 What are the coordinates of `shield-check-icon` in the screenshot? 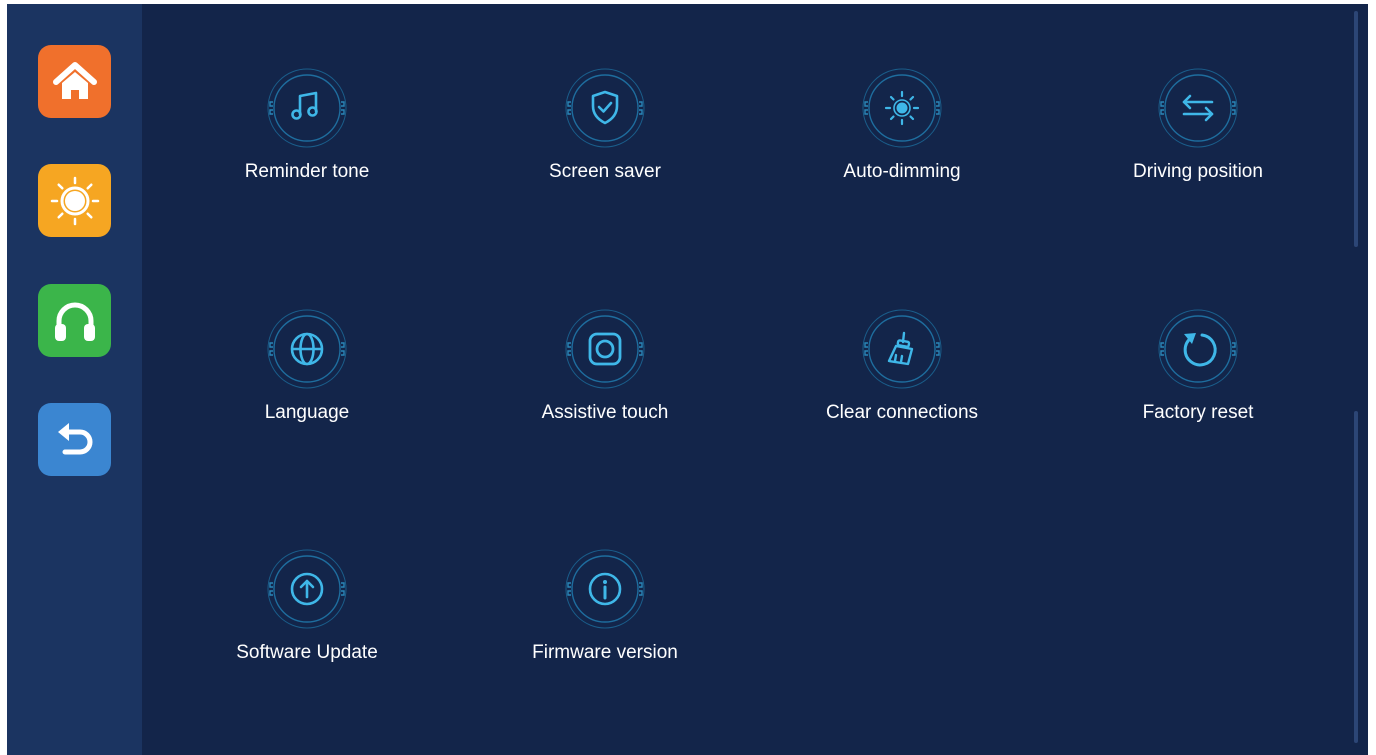 It's located at (605, 108).